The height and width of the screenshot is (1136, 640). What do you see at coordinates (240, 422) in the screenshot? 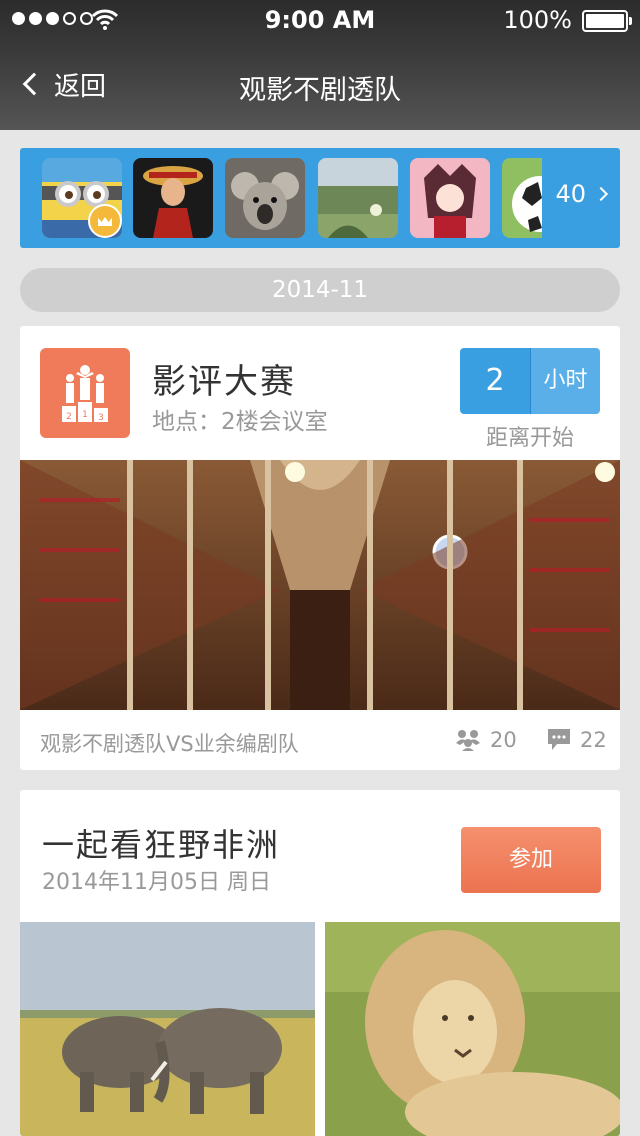
I see `event-location: 地点：2楼会议室` at bounding box center [240, 422].